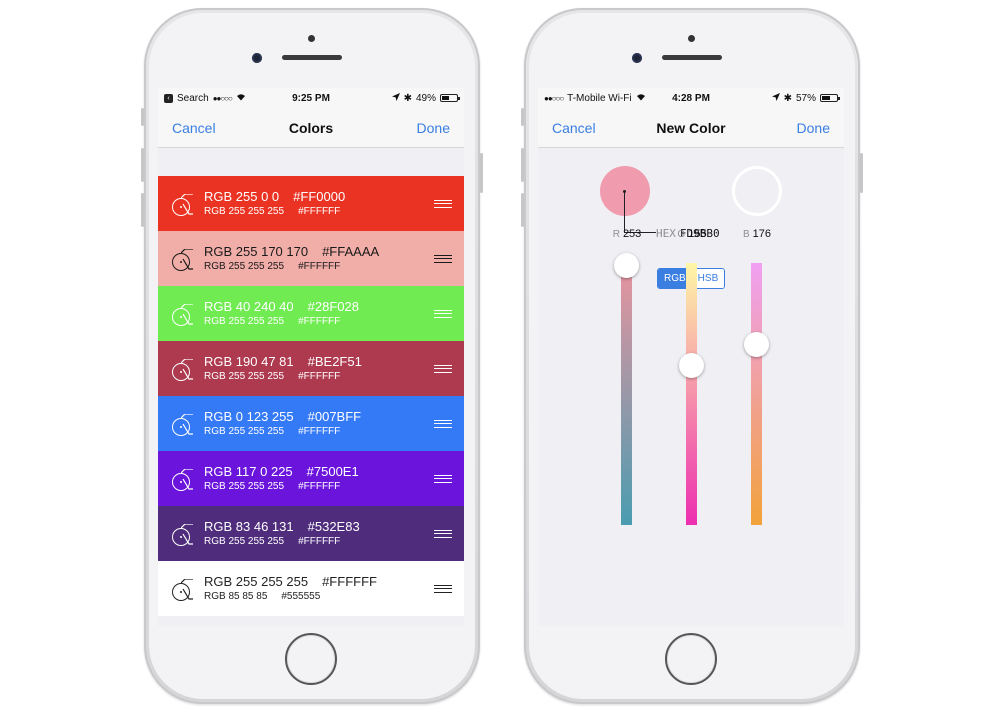  I want to click on channel-value: 155, so click(697, 234).